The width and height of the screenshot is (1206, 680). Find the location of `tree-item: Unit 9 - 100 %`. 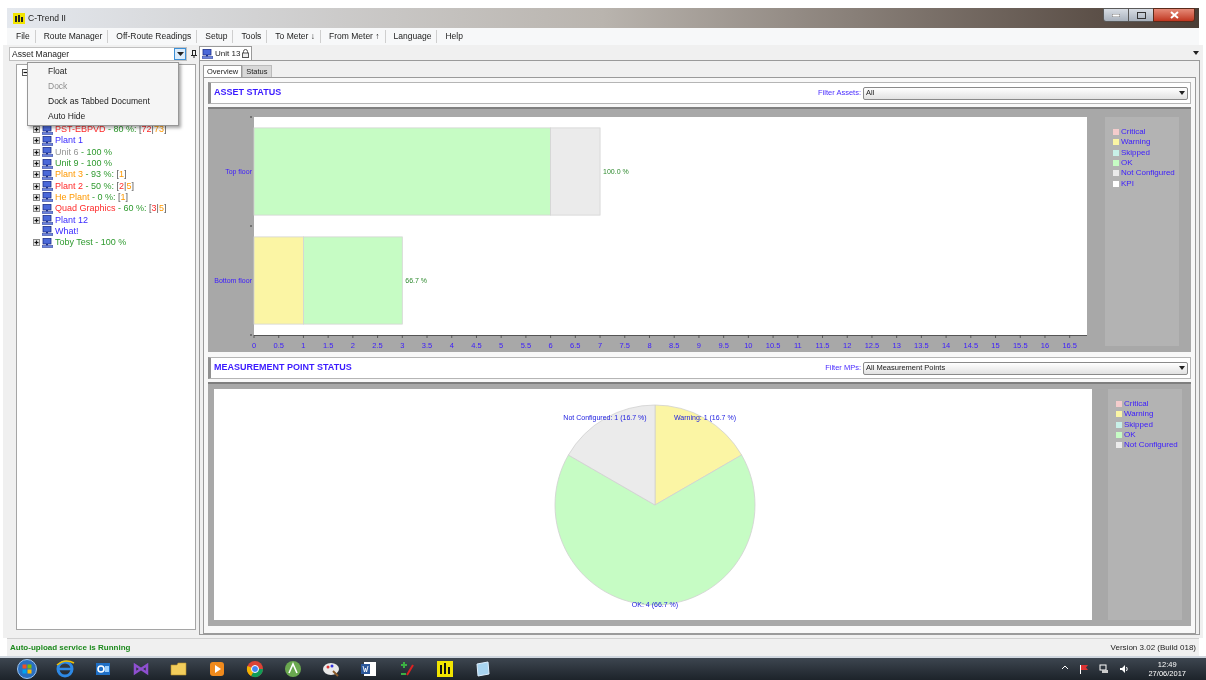

tree-item: Unit 9 - 100 % is located at coordinates (84, 164).